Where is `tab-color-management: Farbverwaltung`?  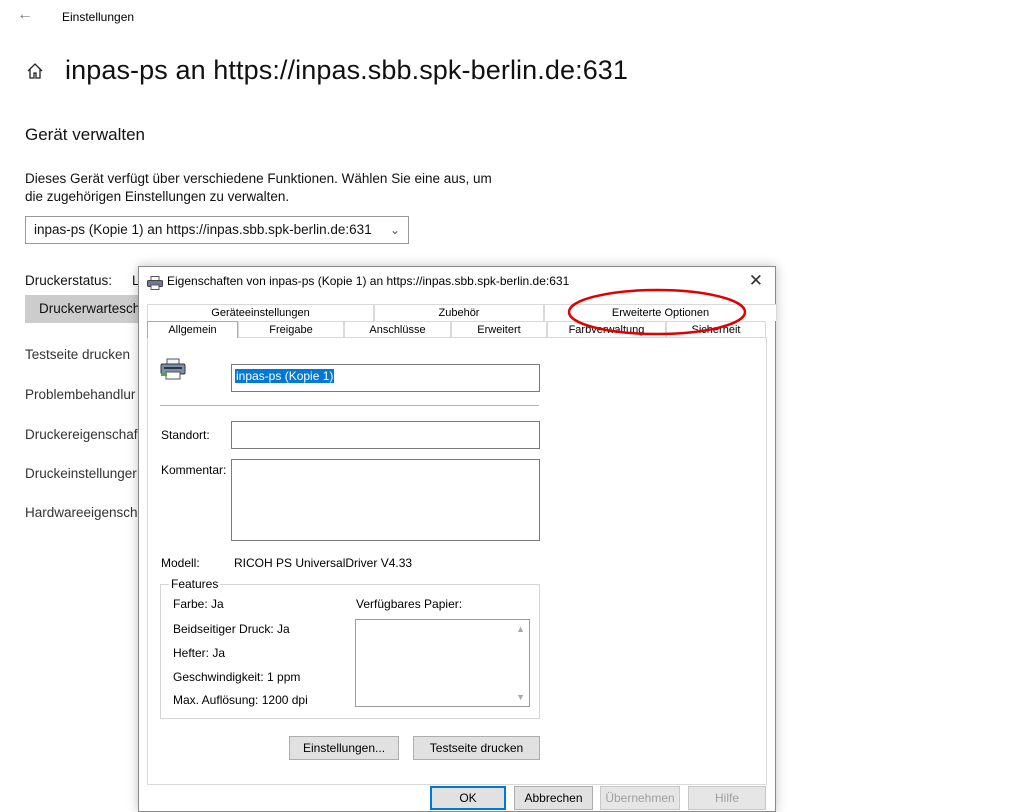
tab-color-management: Farbverwaltung is located at coordinates (606, 329).